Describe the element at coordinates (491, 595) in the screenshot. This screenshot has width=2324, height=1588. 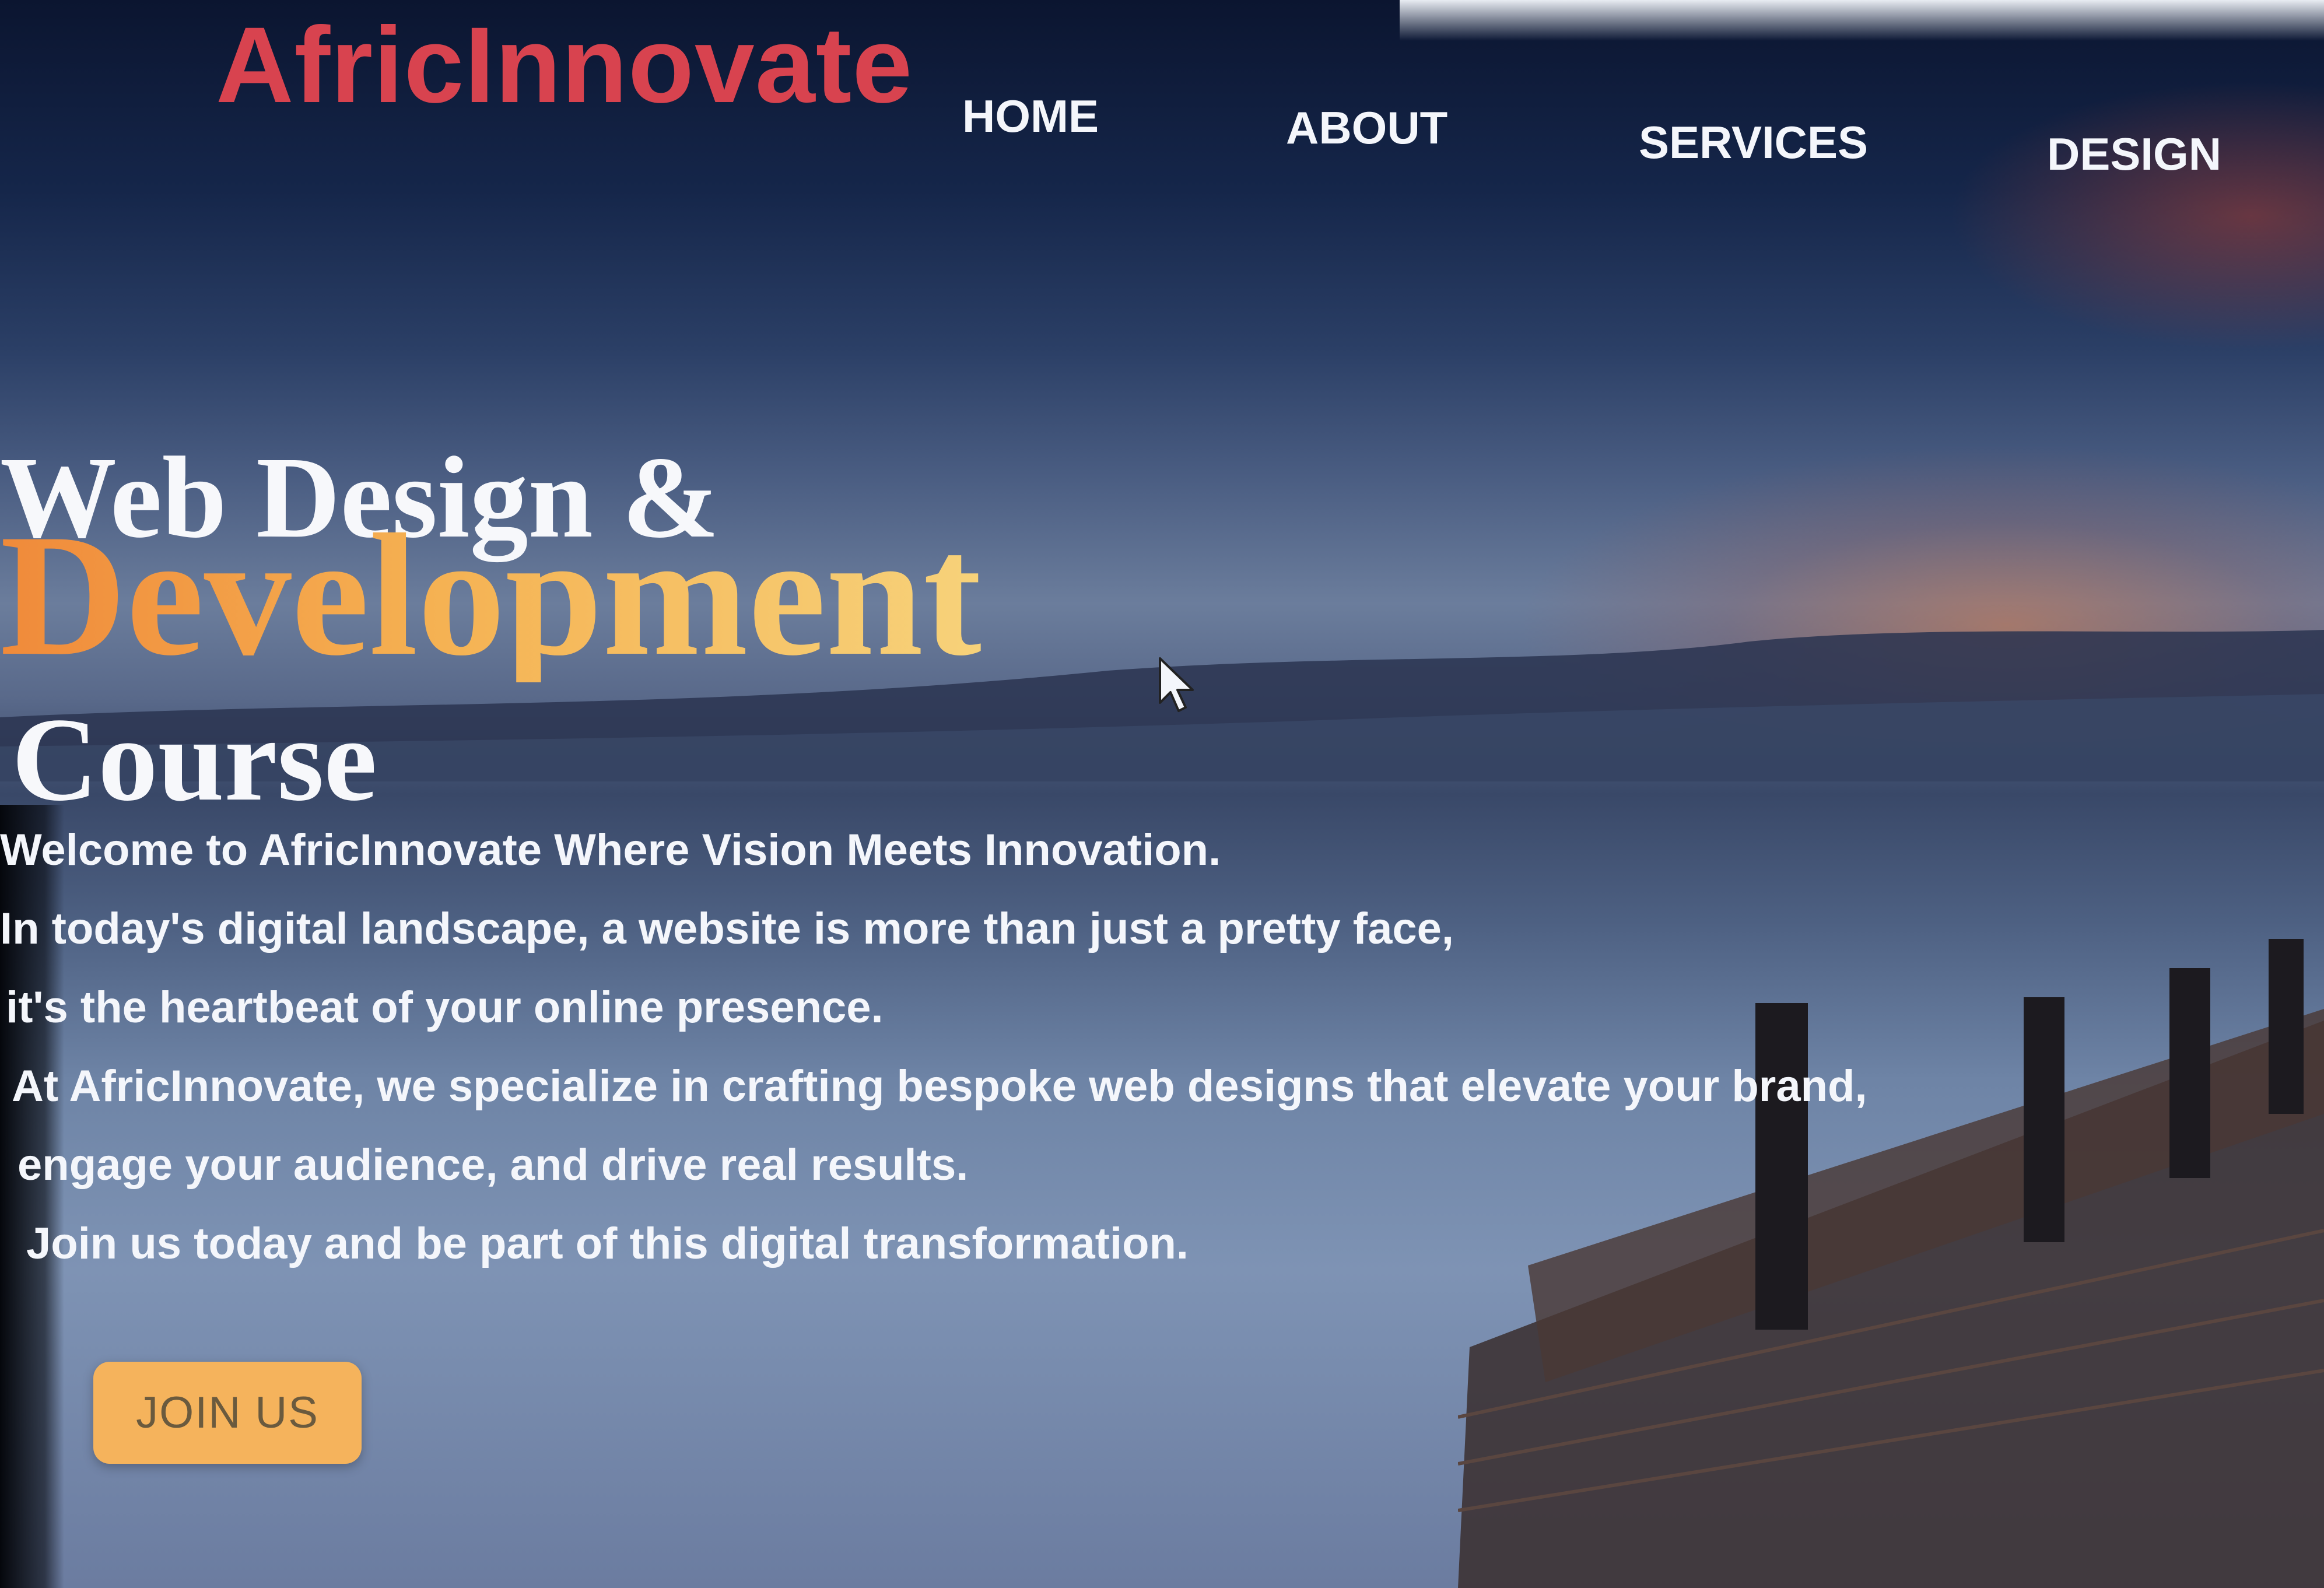
I see `hero-title-line2: Development` at that location.